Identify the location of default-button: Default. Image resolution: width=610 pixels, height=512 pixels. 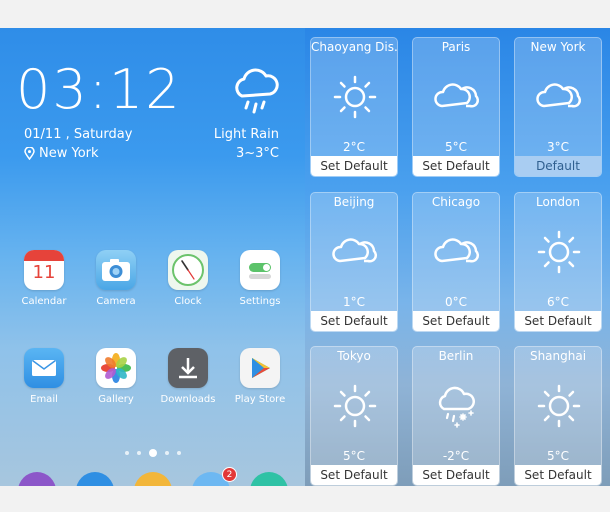
(558, 166).